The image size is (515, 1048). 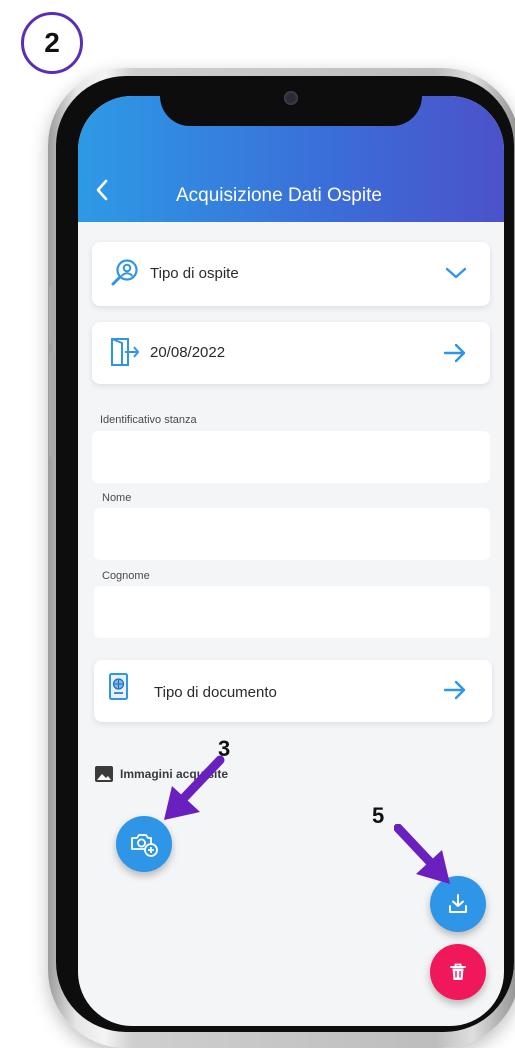 What do you see at coordinates (456, 273) in the screenshot?
I see `chevron-down-icon` at bounding box center [456, 273].